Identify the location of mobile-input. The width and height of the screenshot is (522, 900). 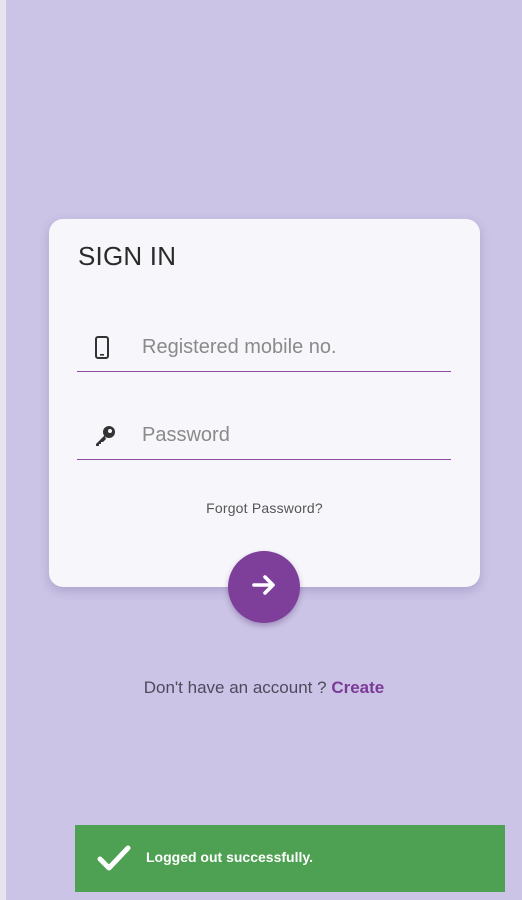
(292, 347).